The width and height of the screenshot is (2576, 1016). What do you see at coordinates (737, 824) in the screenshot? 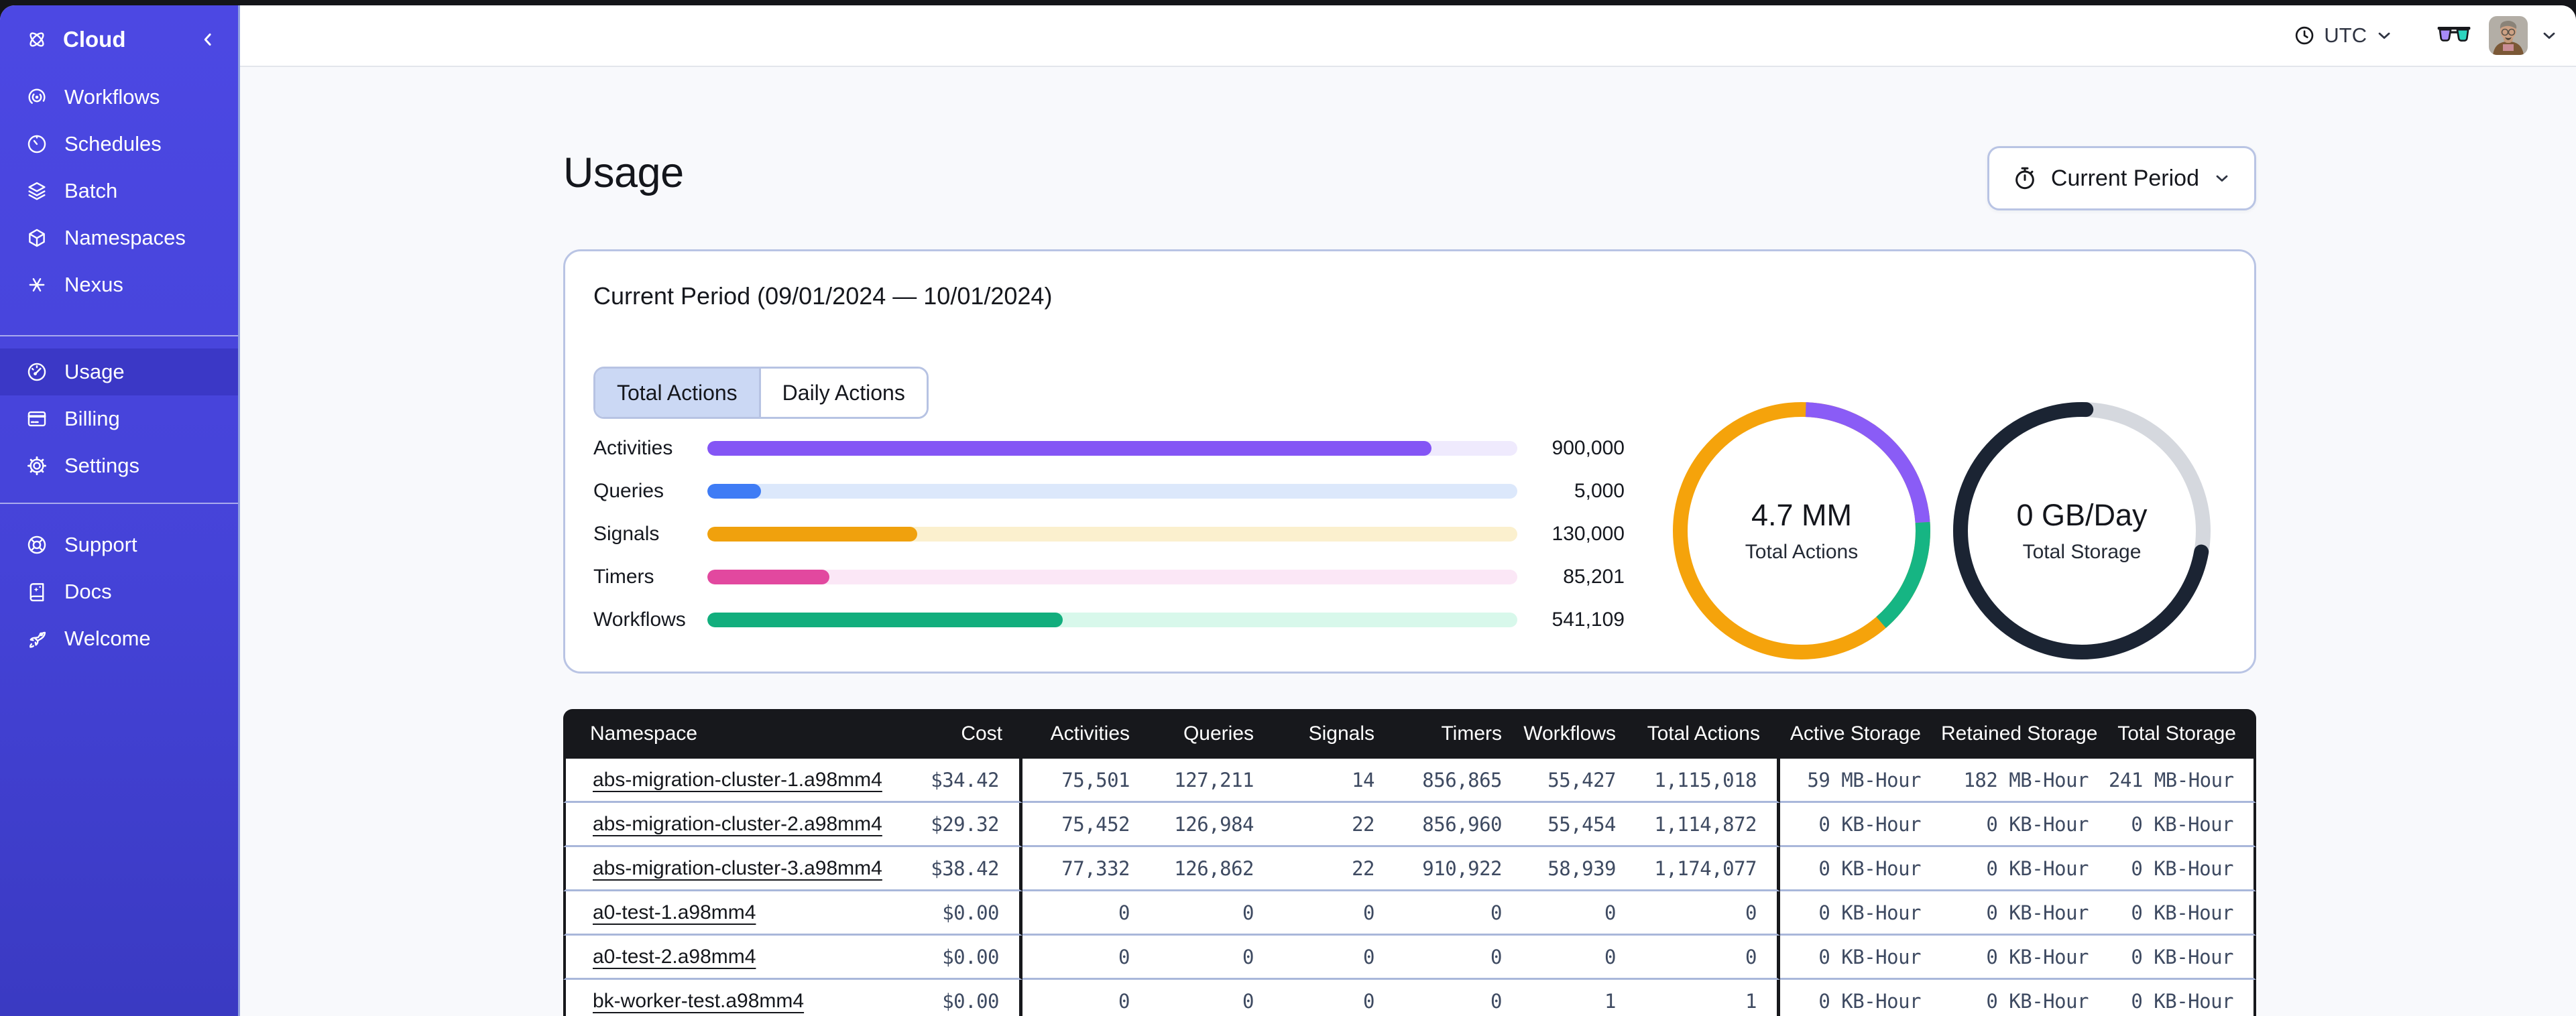
I see `namespace-link: abs-migration-cluster-2.a98mm4` at bounding box center [737, 824].